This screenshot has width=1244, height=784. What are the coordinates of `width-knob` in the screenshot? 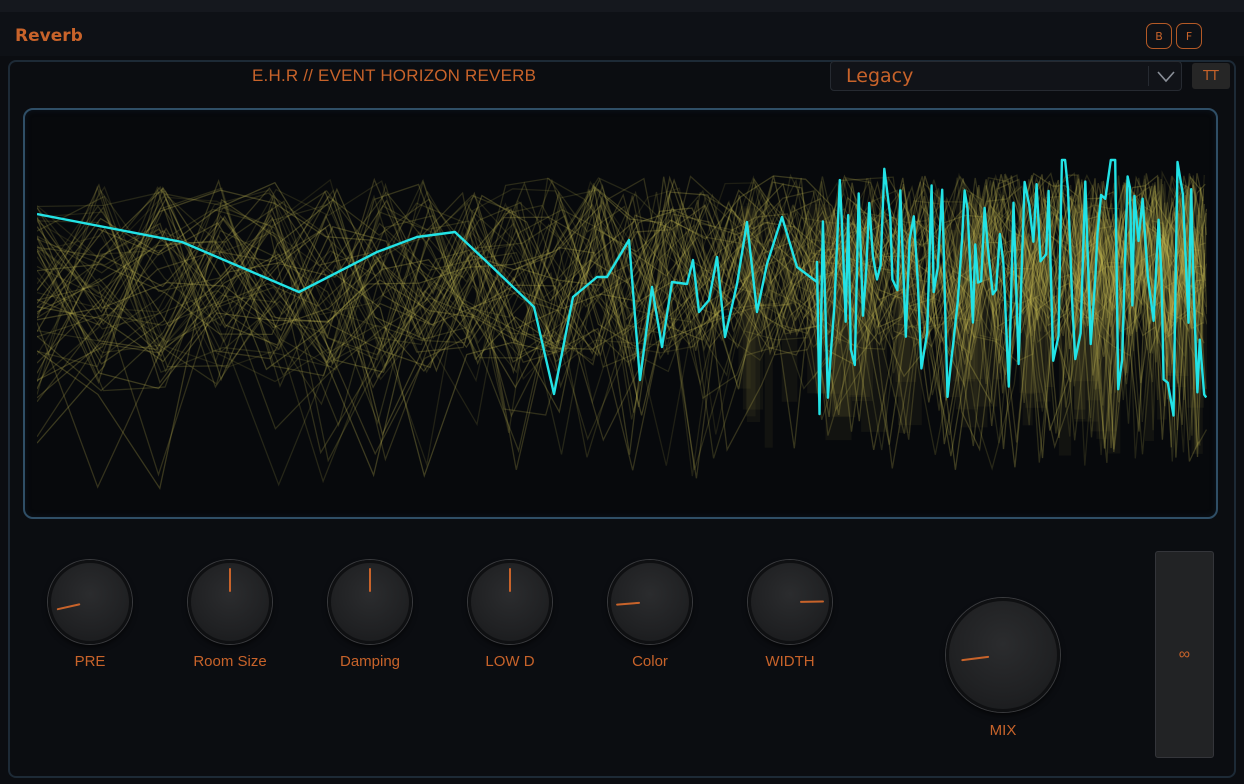 It's located at (790, 602).